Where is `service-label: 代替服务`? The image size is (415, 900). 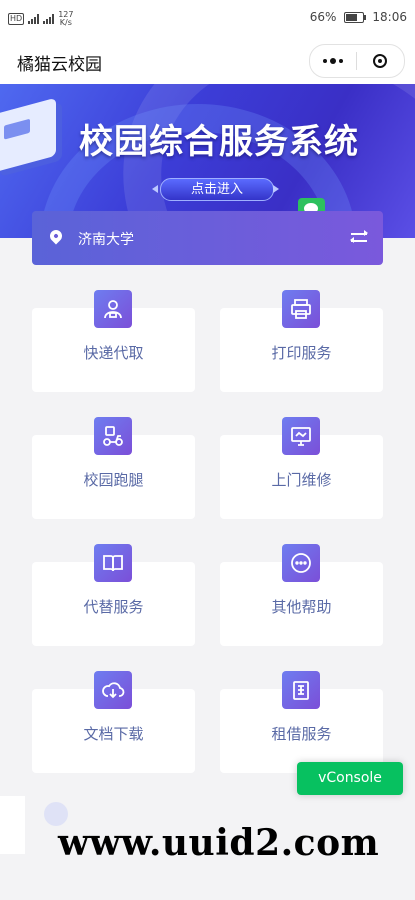 service-label: 代替服务 is located at coordinates (113, 607).